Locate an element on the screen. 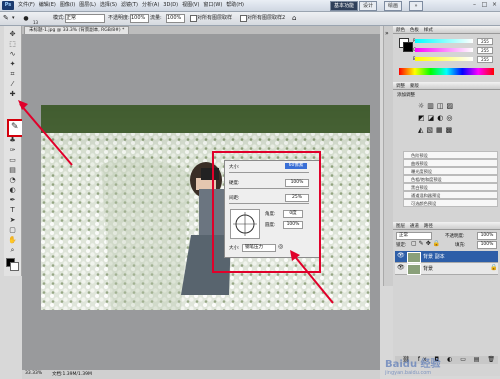 This screenshot has width=500, height=379. g-value: 255 is located at coordinates (485, 50).